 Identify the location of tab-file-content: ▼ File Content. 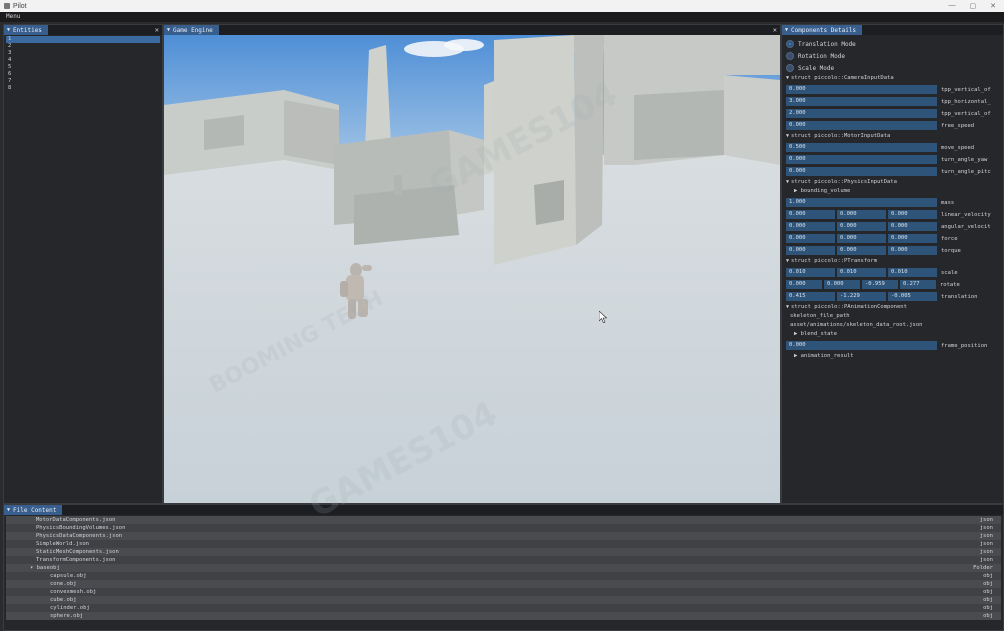
(33, 510).